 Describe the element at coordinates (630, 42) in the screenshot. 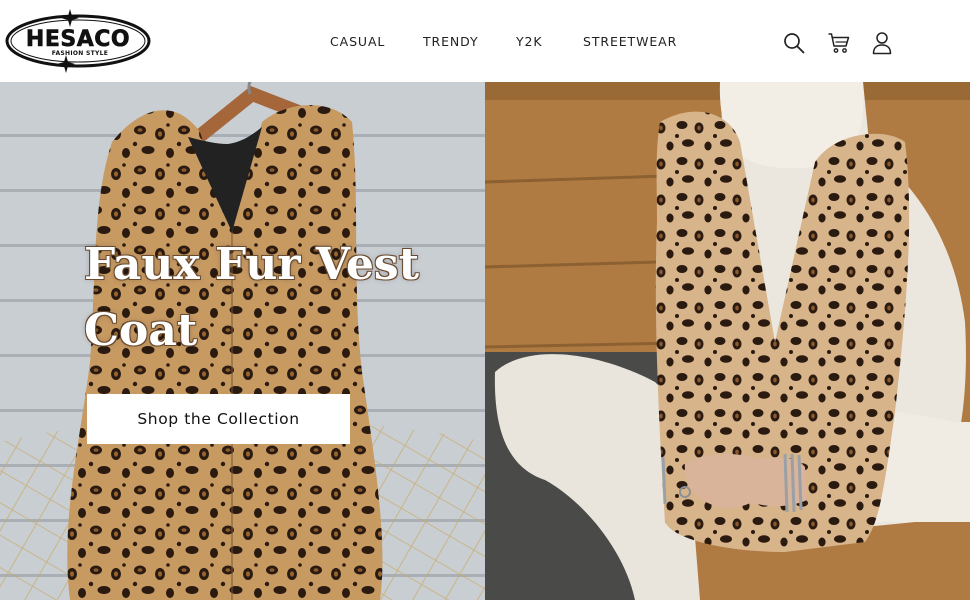

I see `nav-item-streetwear: STREETWEAR` at that location.